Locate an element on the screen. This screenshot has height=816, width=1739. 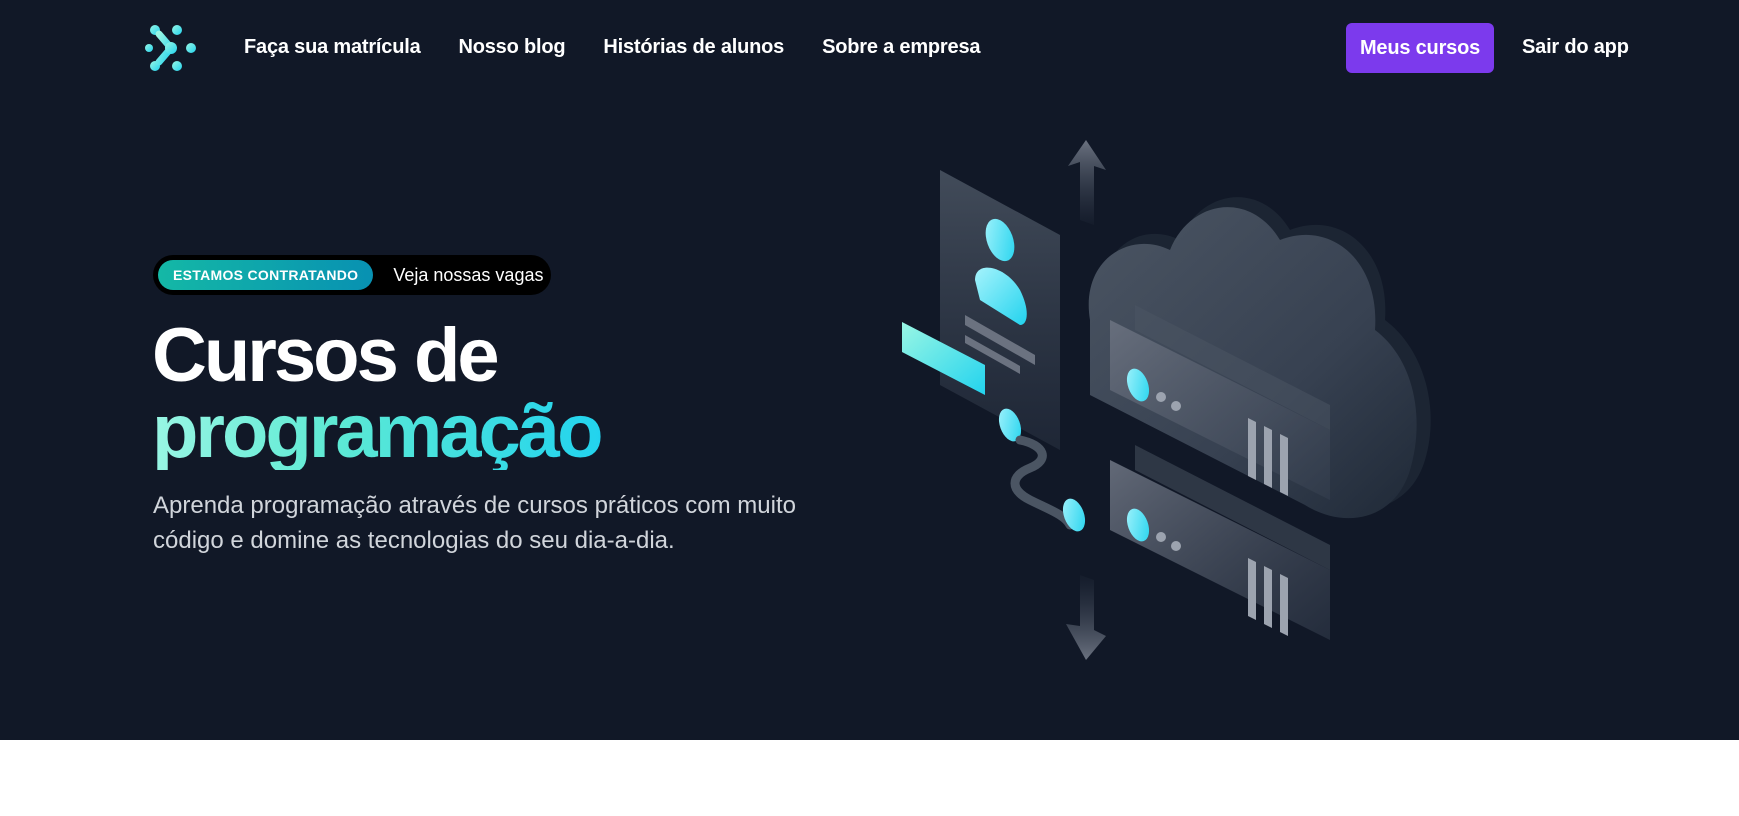
hiring-badge-tag: ESTAMOS CONTRATANDO is located at coordinates (266, 275).